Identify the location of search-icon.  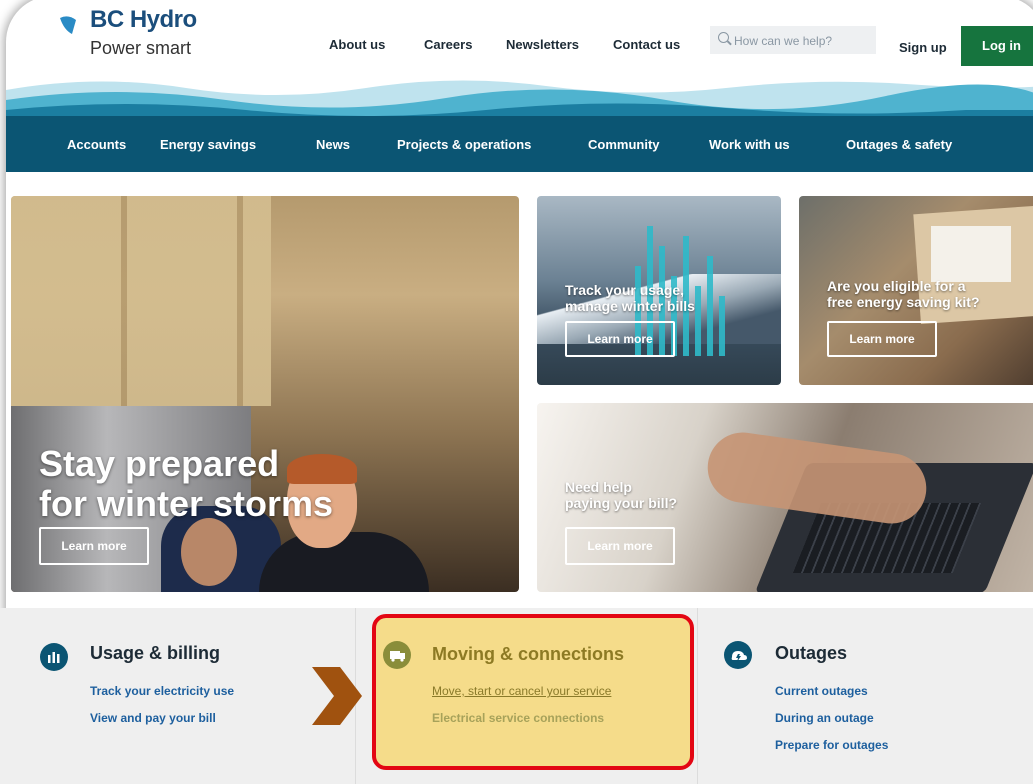
(723, 37).